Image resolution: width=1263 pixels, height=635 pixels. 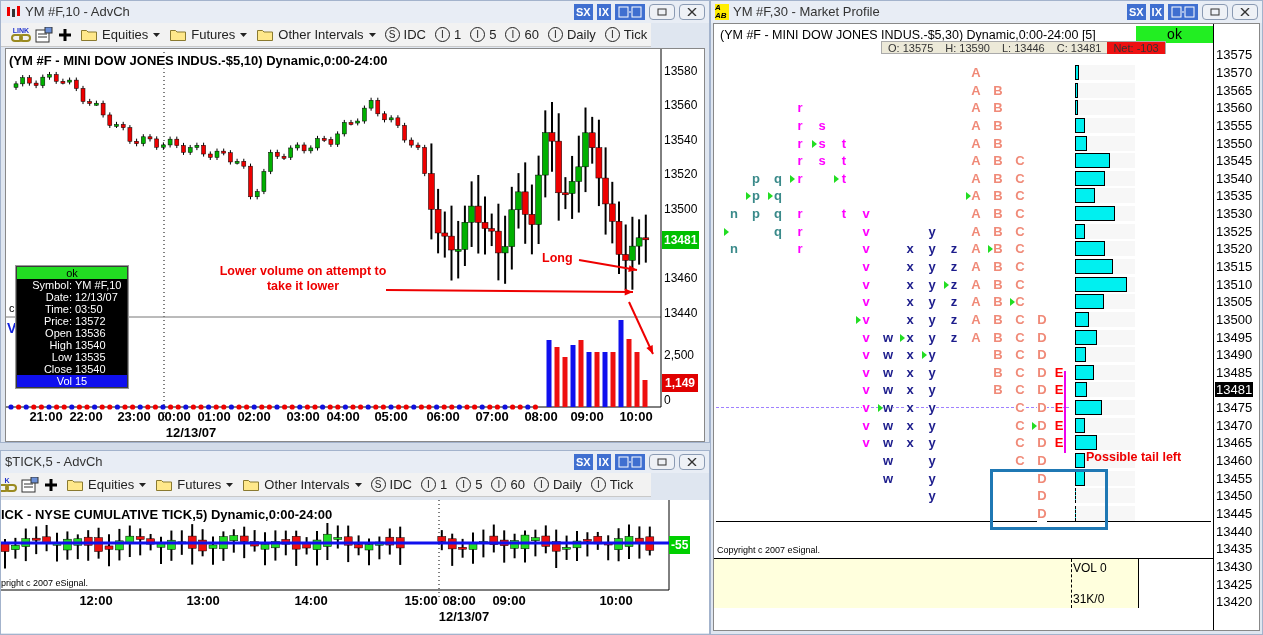 I want to click on price-axis-label: 13510, so click(x=1234, y=284).